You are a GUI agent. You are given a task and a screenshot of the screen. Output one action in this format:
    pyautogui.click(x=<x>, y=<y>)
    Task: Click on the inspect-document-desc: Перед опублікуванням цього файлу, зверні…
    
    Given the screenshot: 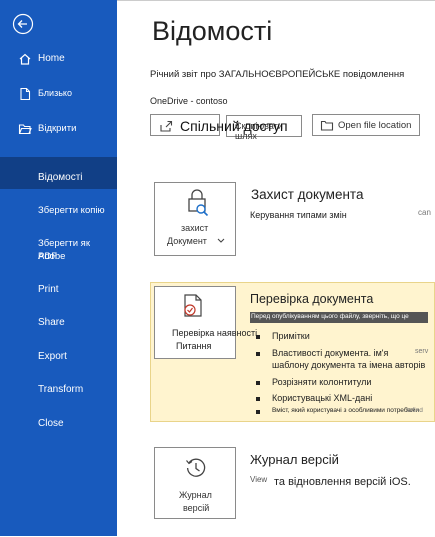 What is the action you would take?
    pyautogui.click(x=330, y=316)
    